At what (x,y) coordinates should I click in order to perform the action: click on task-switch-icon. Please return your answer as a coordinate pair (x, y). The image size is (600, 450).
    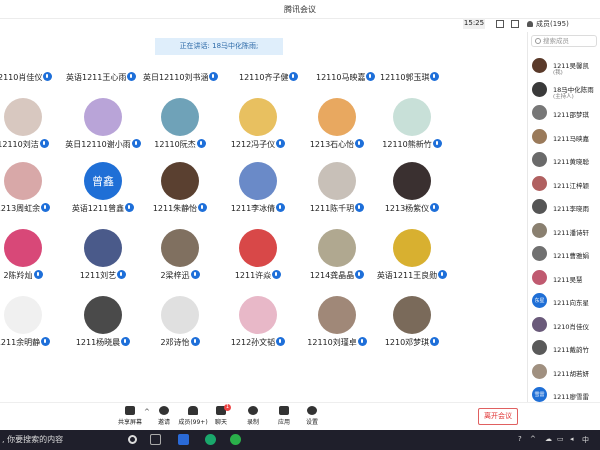
    Looking at the image, I should click on (155, 439).